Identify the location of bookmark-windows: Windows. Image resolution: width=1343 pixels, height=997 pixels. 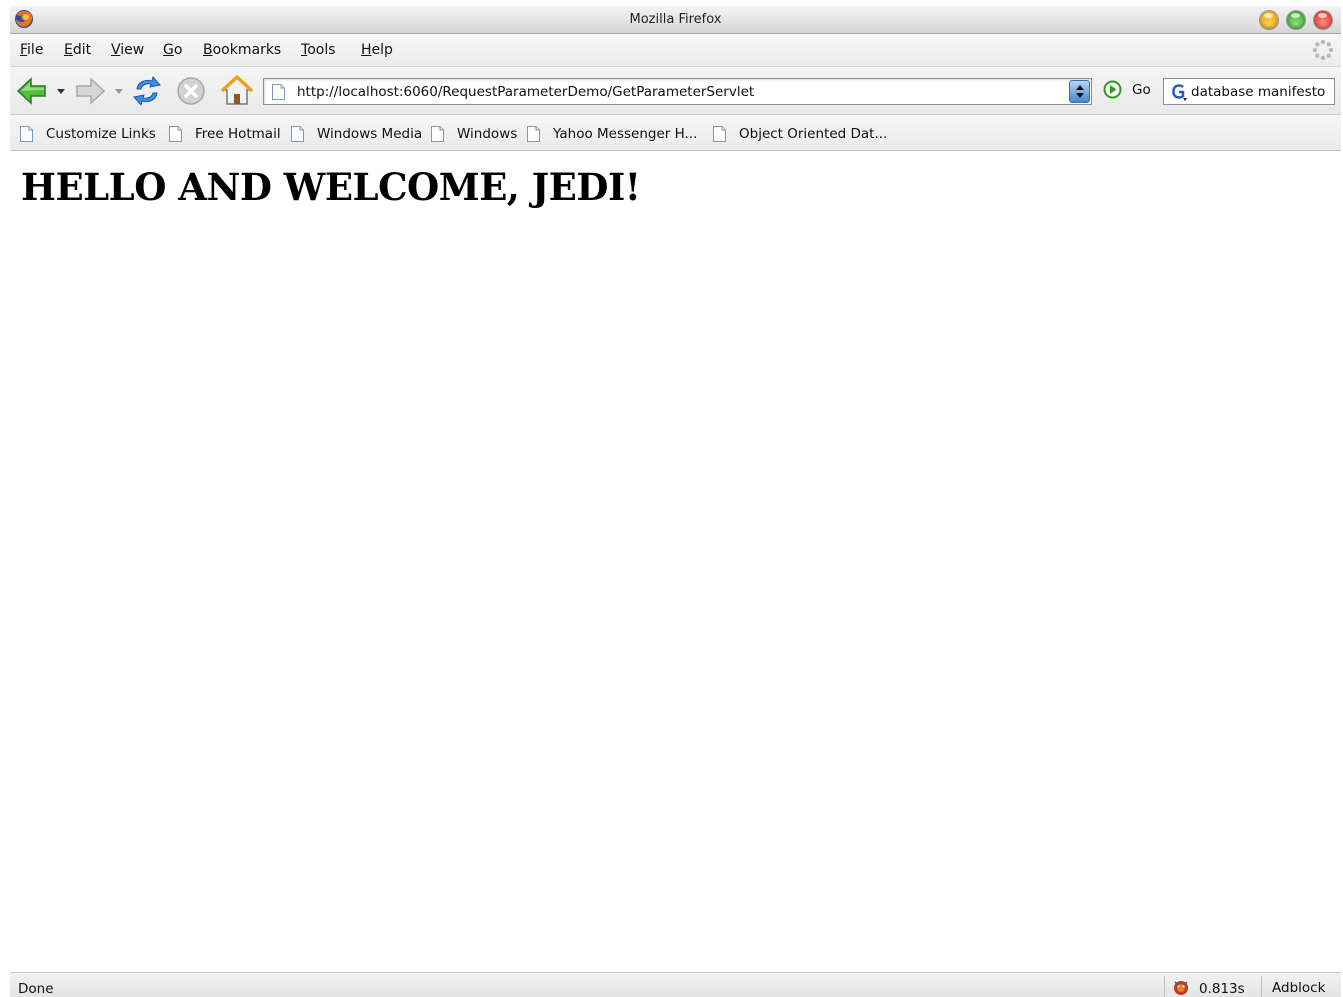
(474, 134).